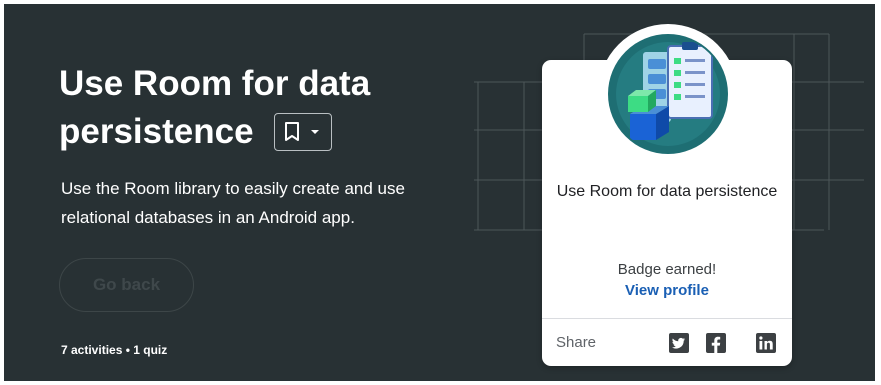 The height and width of the screenshot is (385, 881). What do you see at coordinates (114, 350) in the screenshot?
I see `course-meta: 7 activities • 1 quiz` at bounding box center [114, 350].